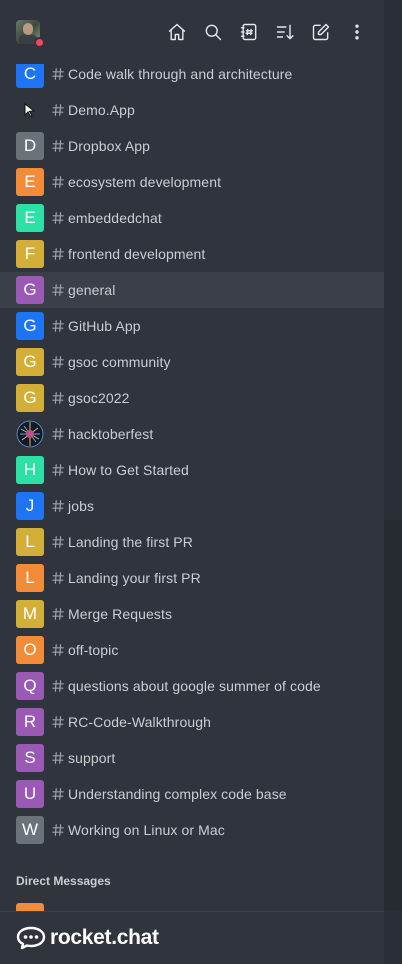 The width and height of the screenshot is (402, 964). What do you see at coordinates (30, 34) in the screenshot?
I see `avatar` at bounding box center [30, 34].